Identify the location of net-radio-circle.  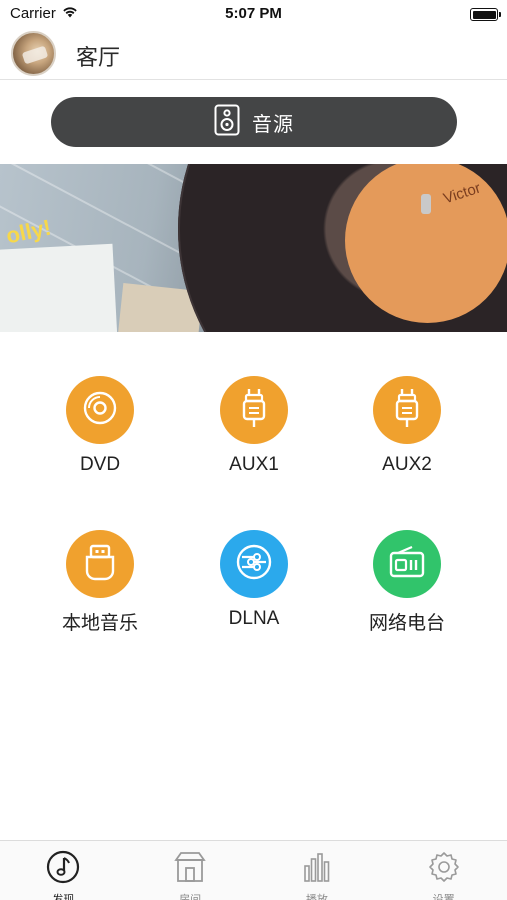
(407, 564).